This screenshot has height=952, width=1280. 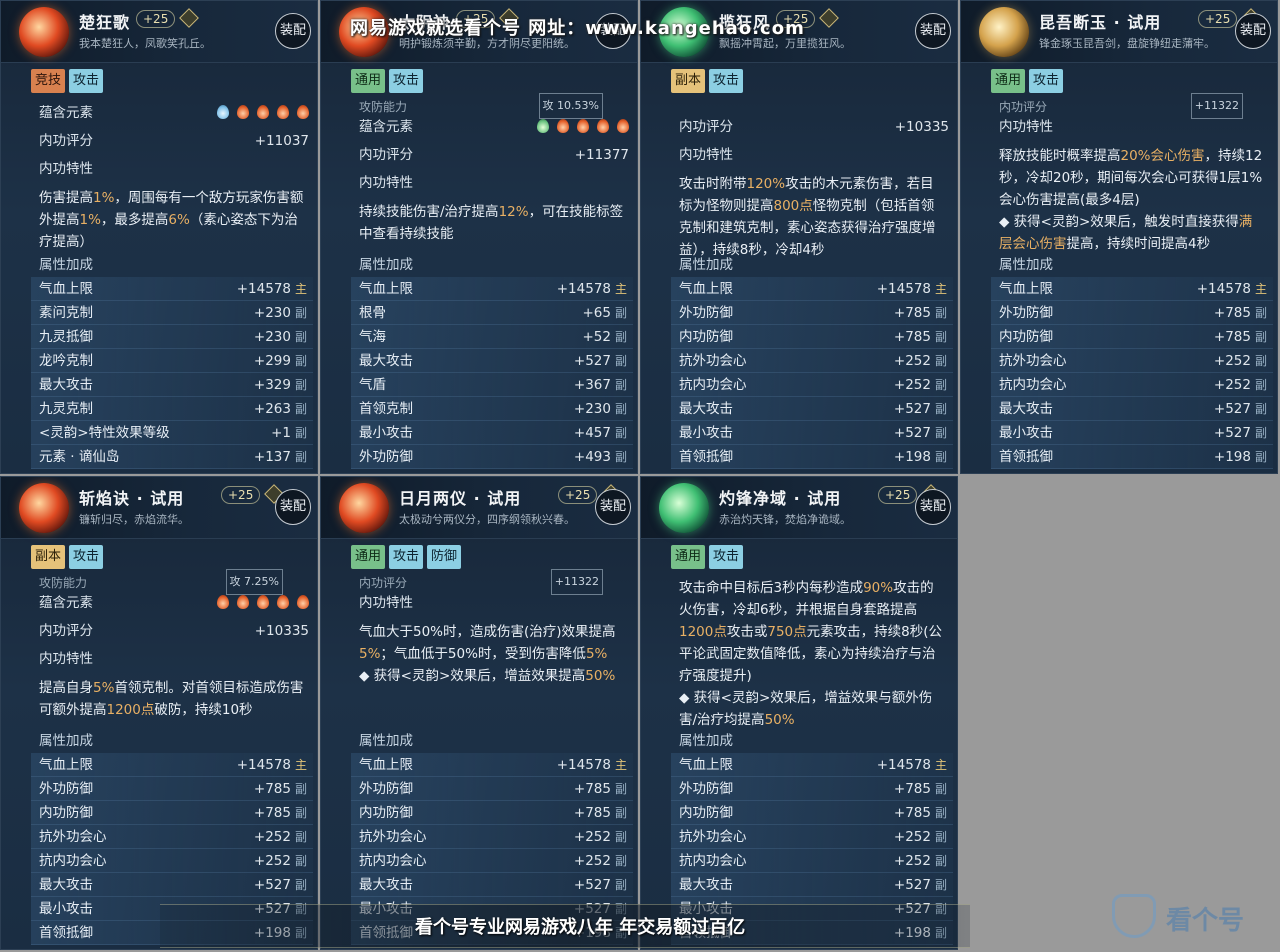 What do you see at coordinates (921, 127) in the screenshot?
I see `score-value: +10335` at bounding box center [921, 127].